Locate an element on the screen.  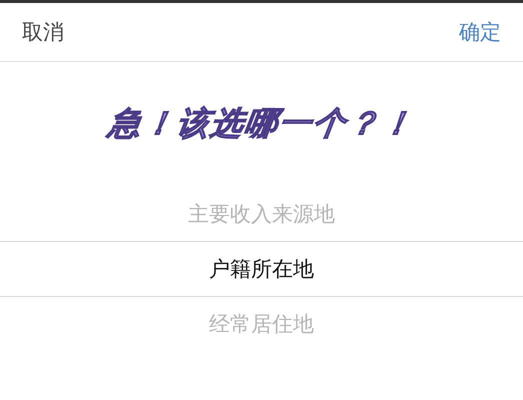
cancel-button: 取消 is located at coordinates (43, 32).